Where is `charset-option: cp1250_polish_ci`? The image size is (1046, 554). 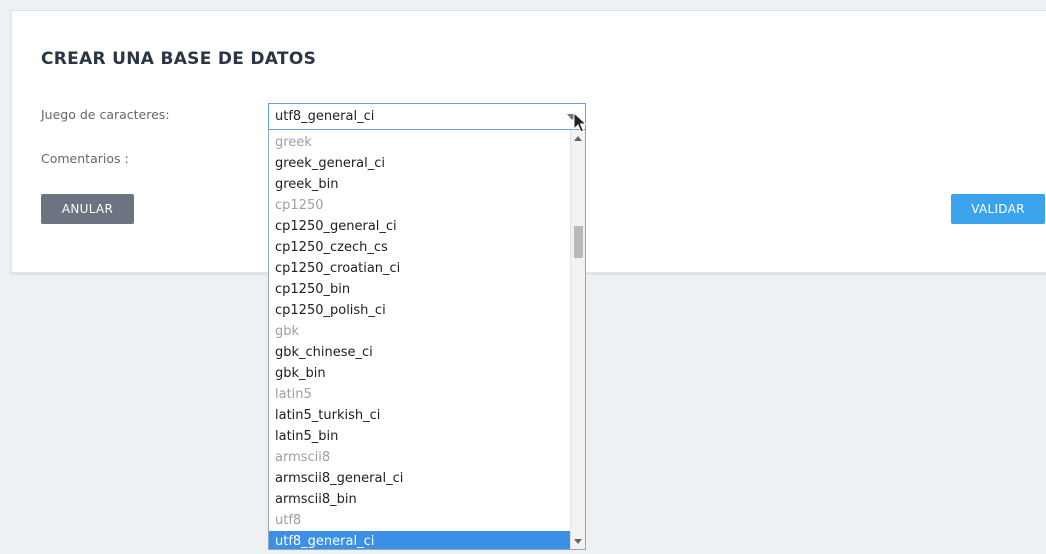
charset-option: cp1250_polish_ci is located at coordinates (420, 310).